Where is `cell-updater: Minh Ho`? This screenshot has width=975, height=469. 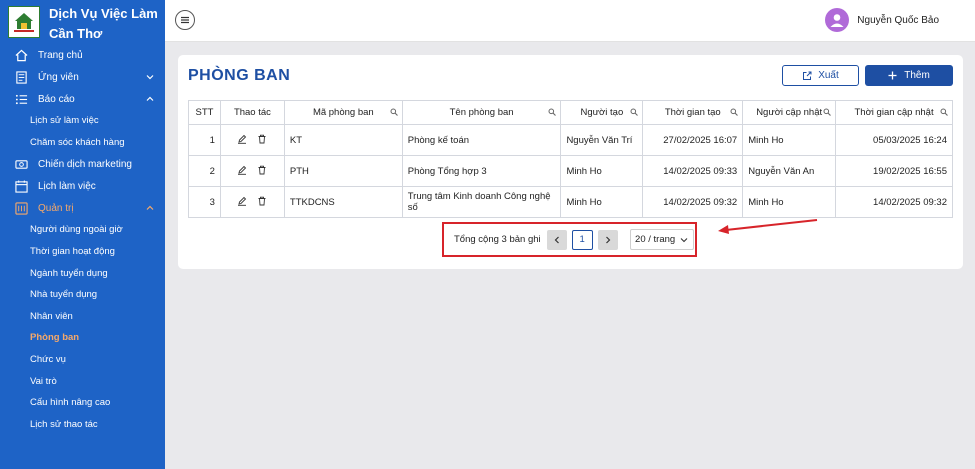 cell-updater: Minh Ho is located at coordinates (789, 140).